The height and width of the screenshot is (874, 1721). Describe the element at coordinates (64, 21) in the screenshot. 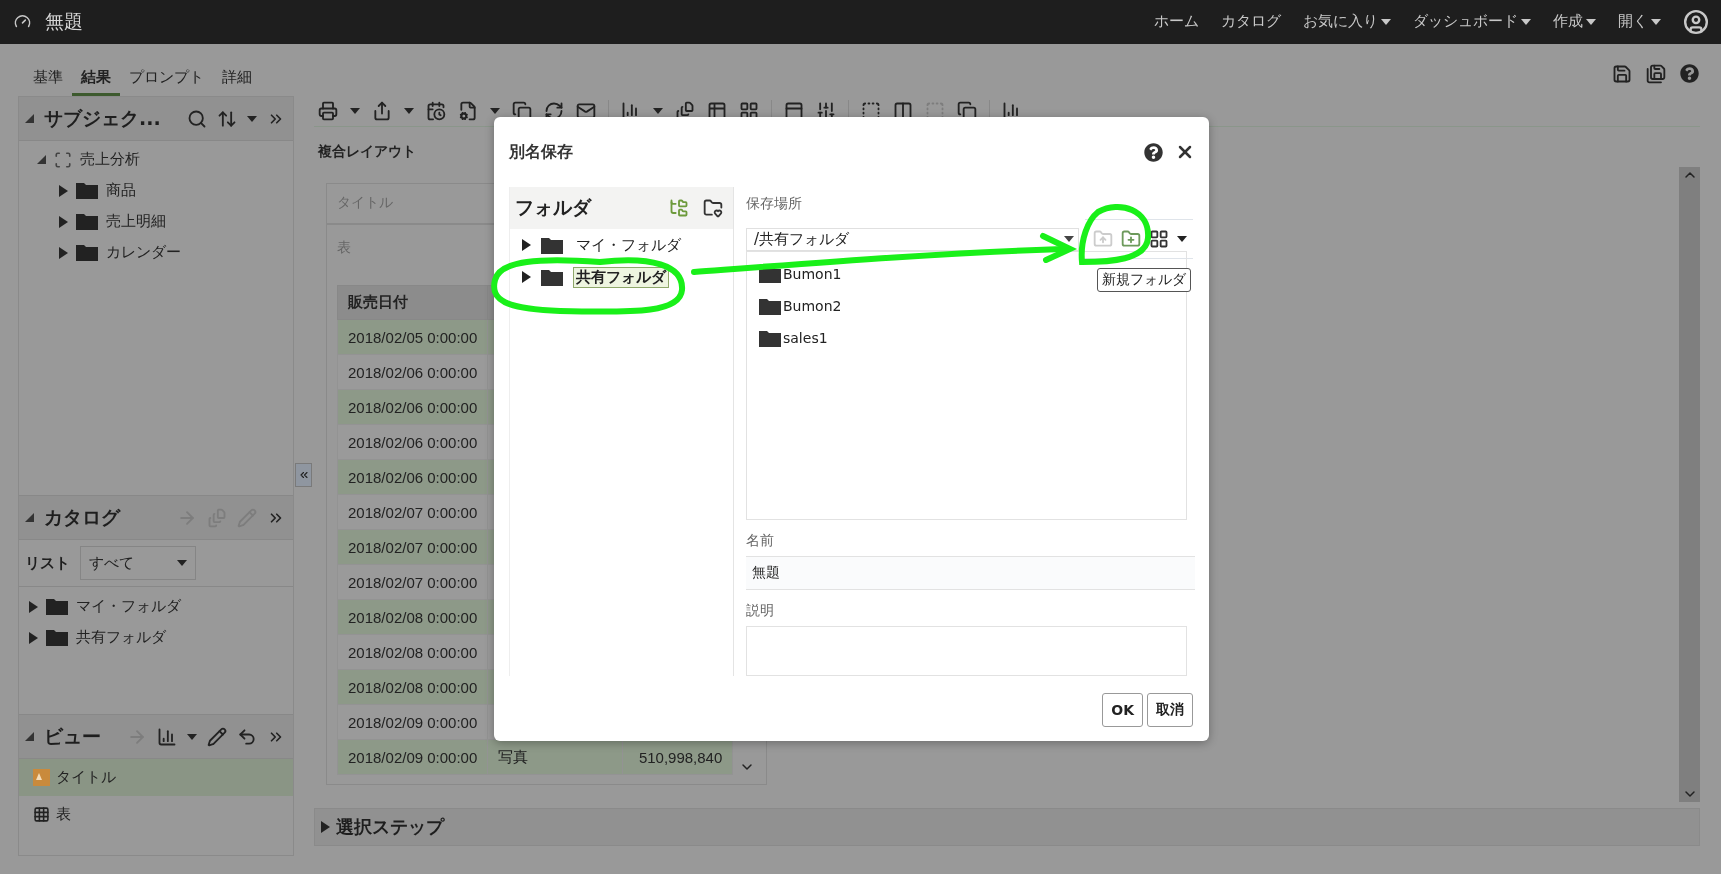

I see `app-title: 無題` at that location.